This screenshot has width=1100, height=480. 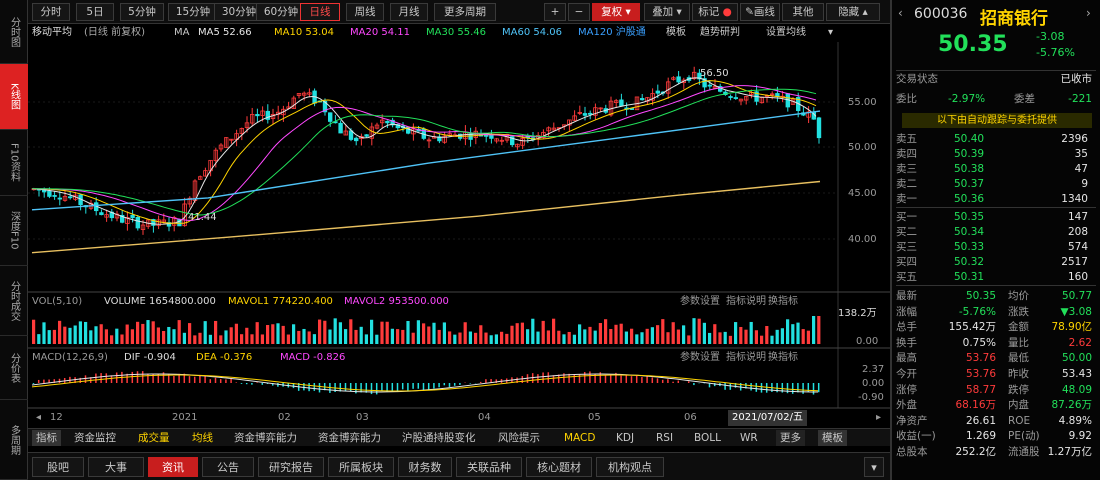 What do you see at coordinates (707, 438) in the screenshot?
I see `tab-boll: BOLL` at bounding box center [707, 438].